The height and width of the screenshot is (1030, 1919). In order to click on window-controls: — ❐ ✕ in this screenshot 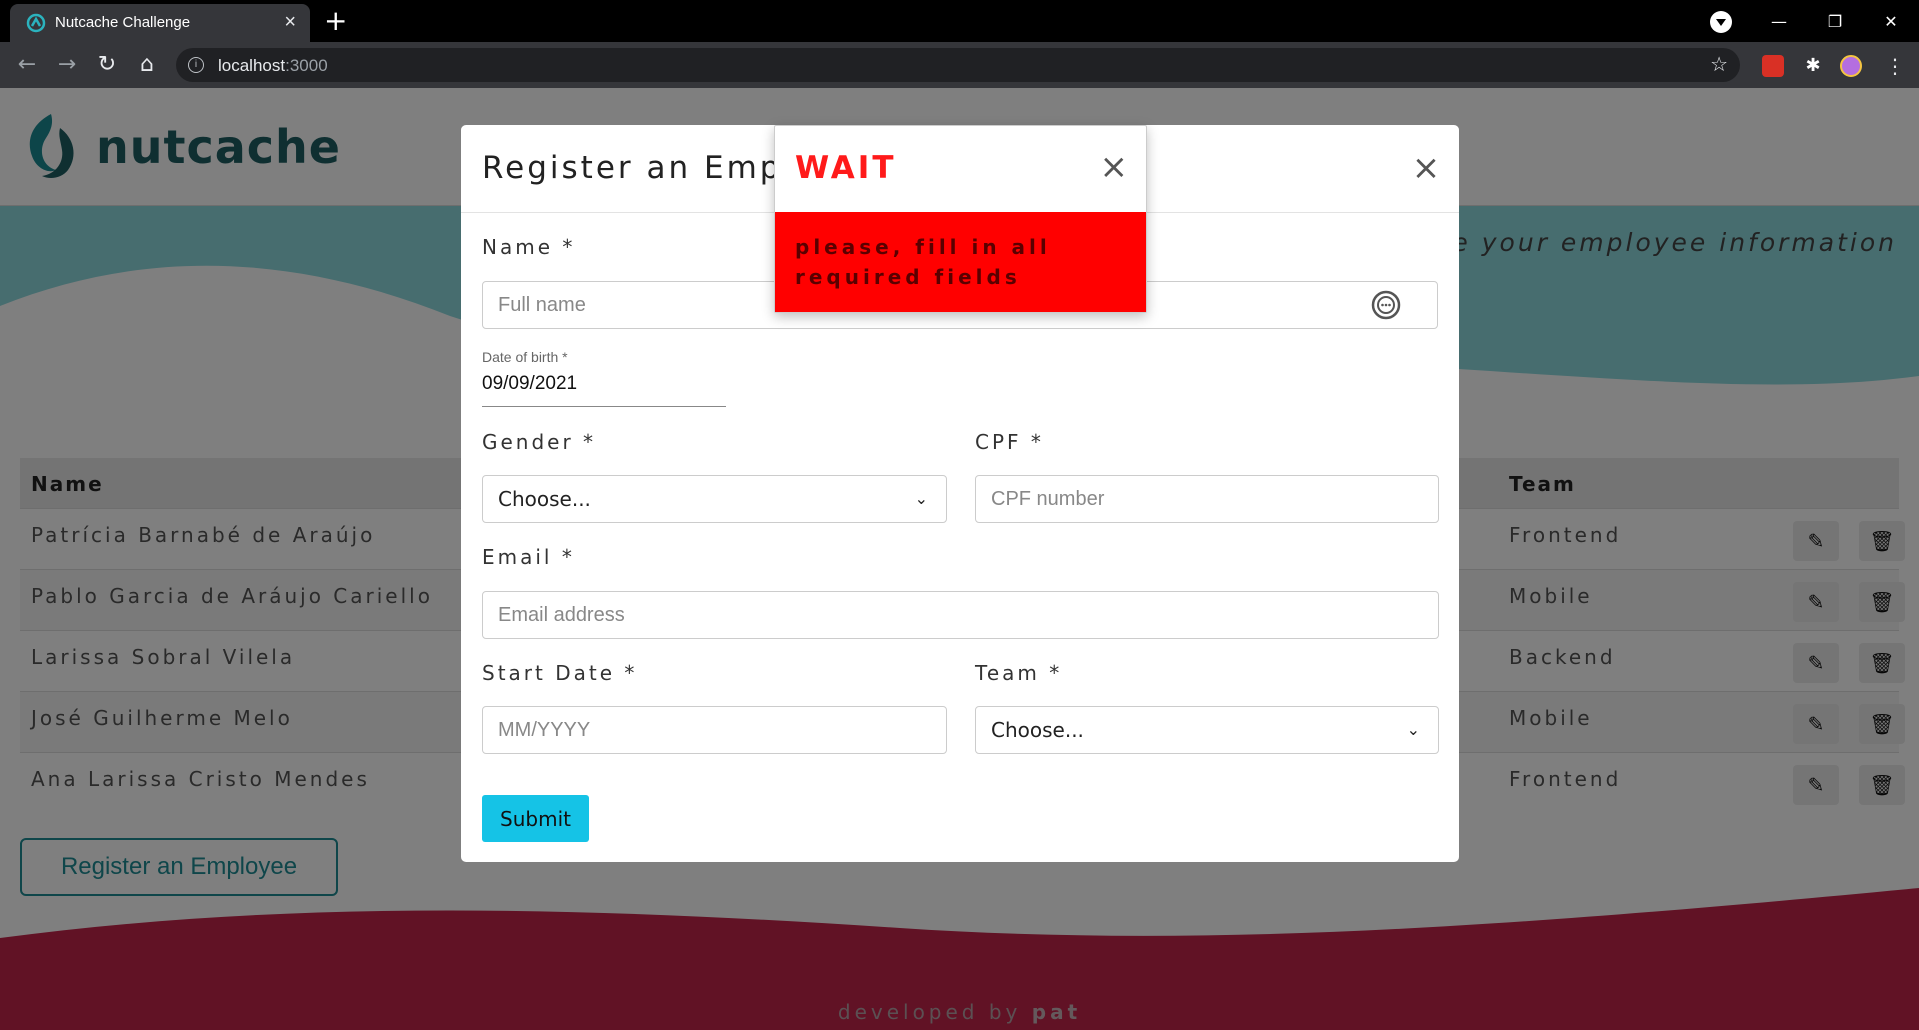, I will do `click(1835, 21)`.